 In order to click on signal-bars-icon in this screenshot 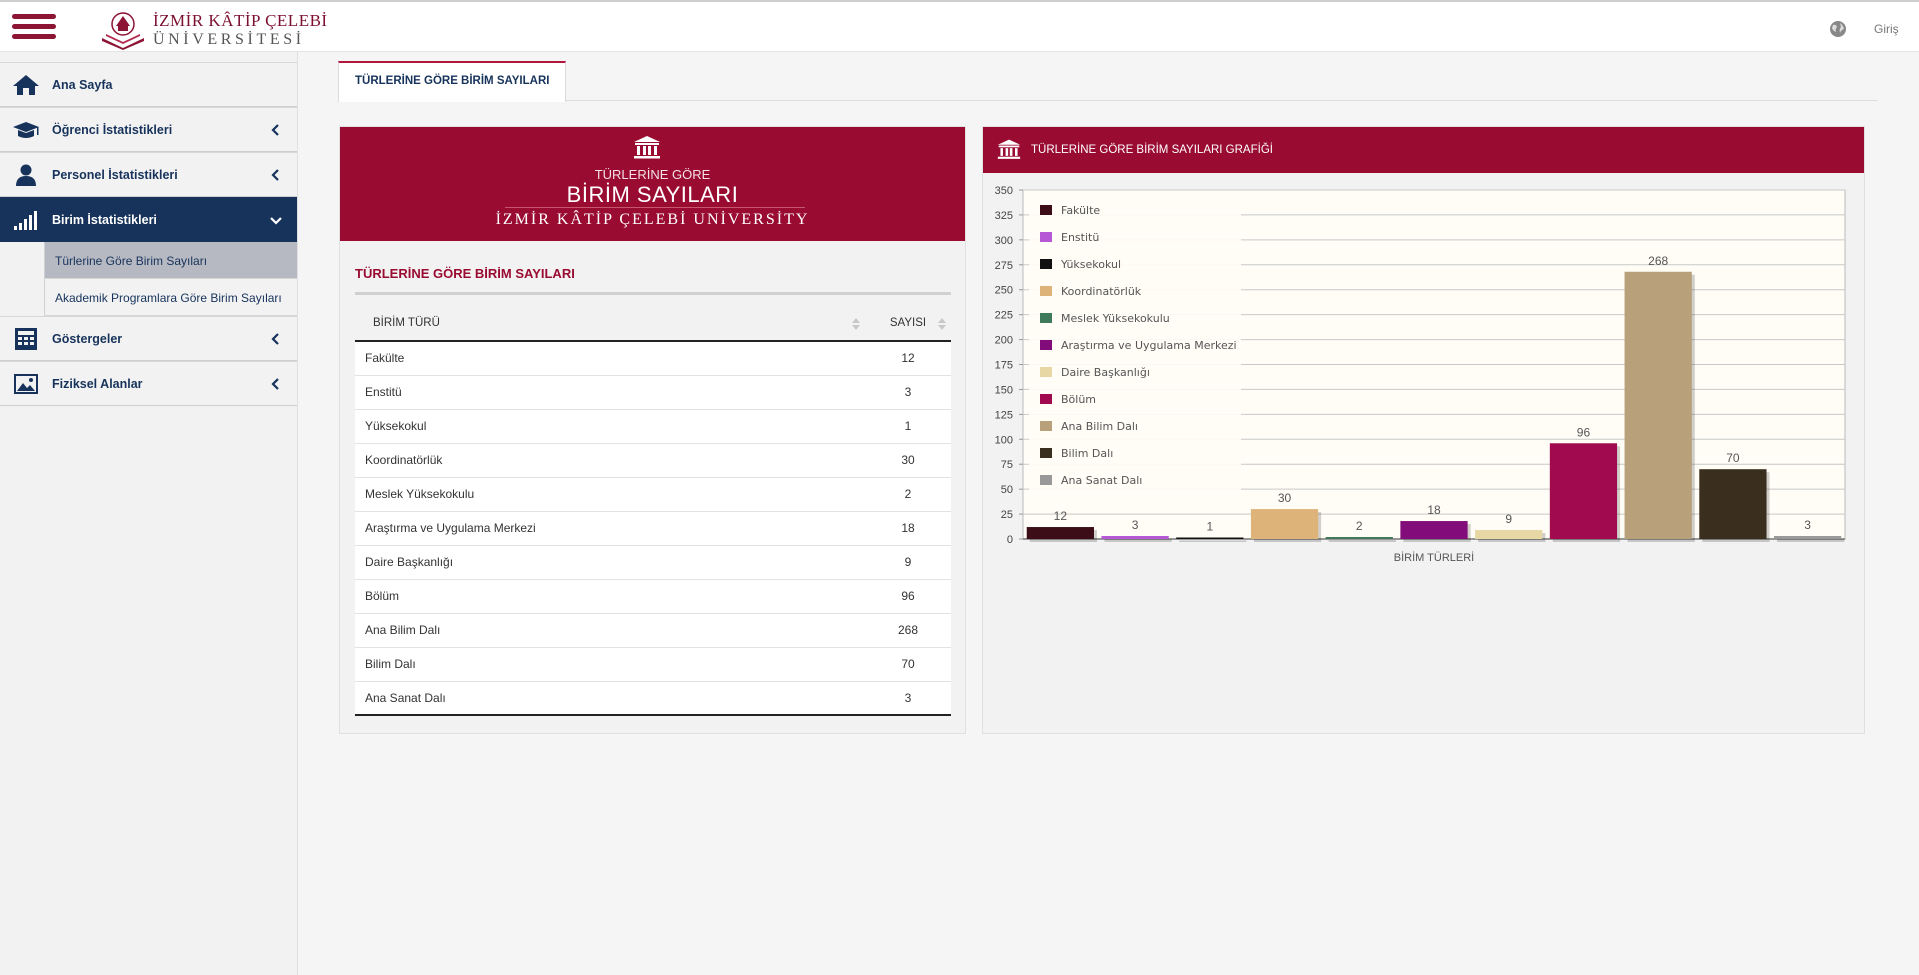, I will do `click(25, 220)`.